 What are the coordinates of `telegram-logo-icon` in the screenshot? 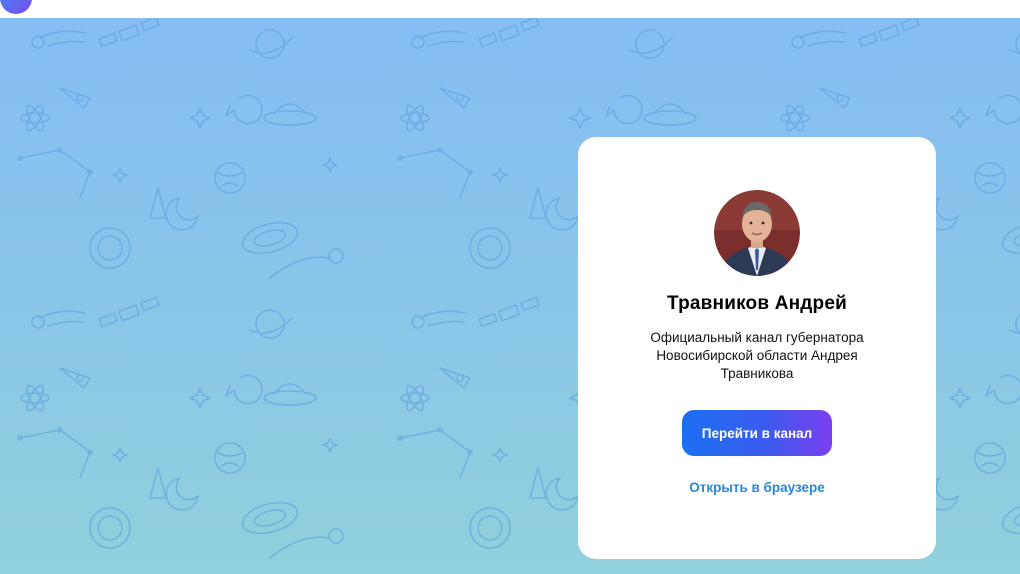 It's located at (19, 8).